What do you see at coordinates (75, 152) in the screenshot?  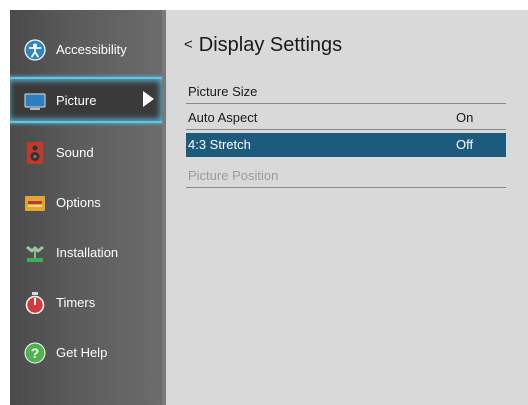 I see `sidebar-item-label: Sound` at bounding box center [75, 152].